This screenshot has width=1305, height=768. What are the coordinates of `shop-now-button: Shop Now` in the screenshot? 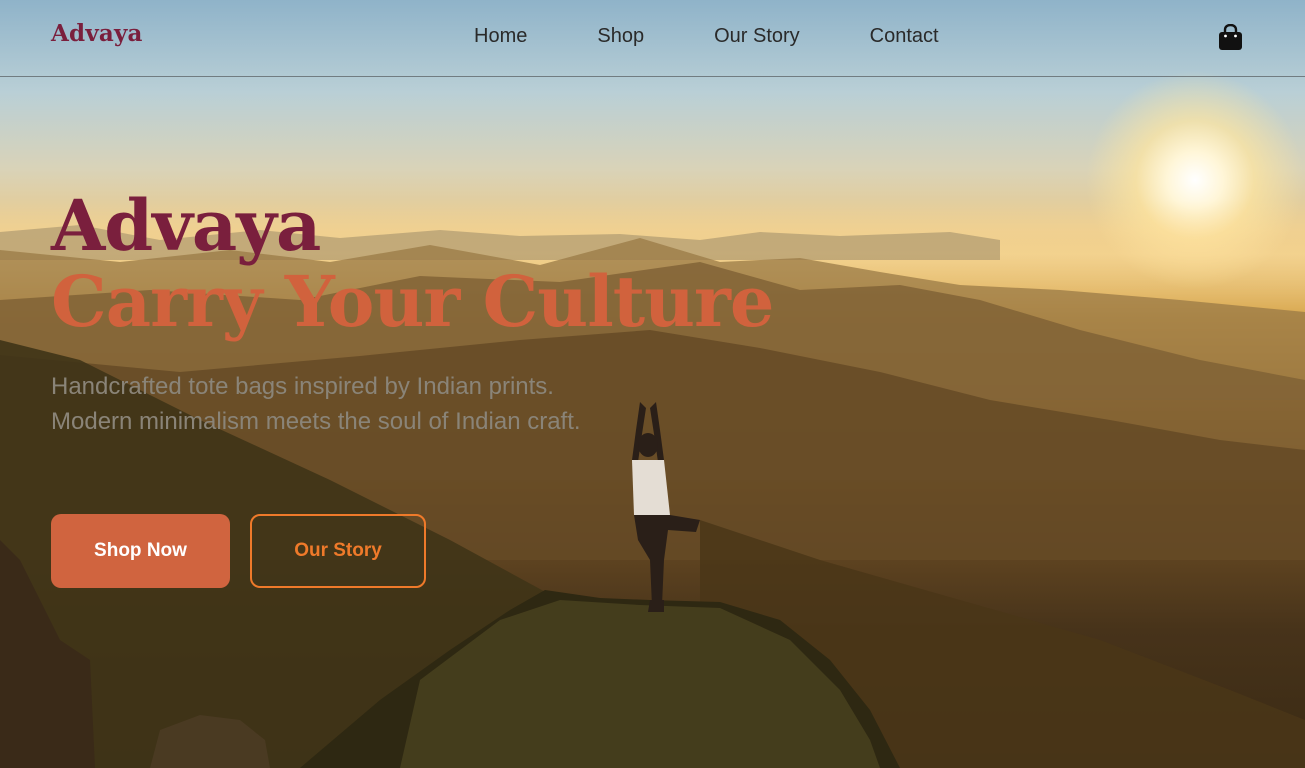 It's located at (140, 551).